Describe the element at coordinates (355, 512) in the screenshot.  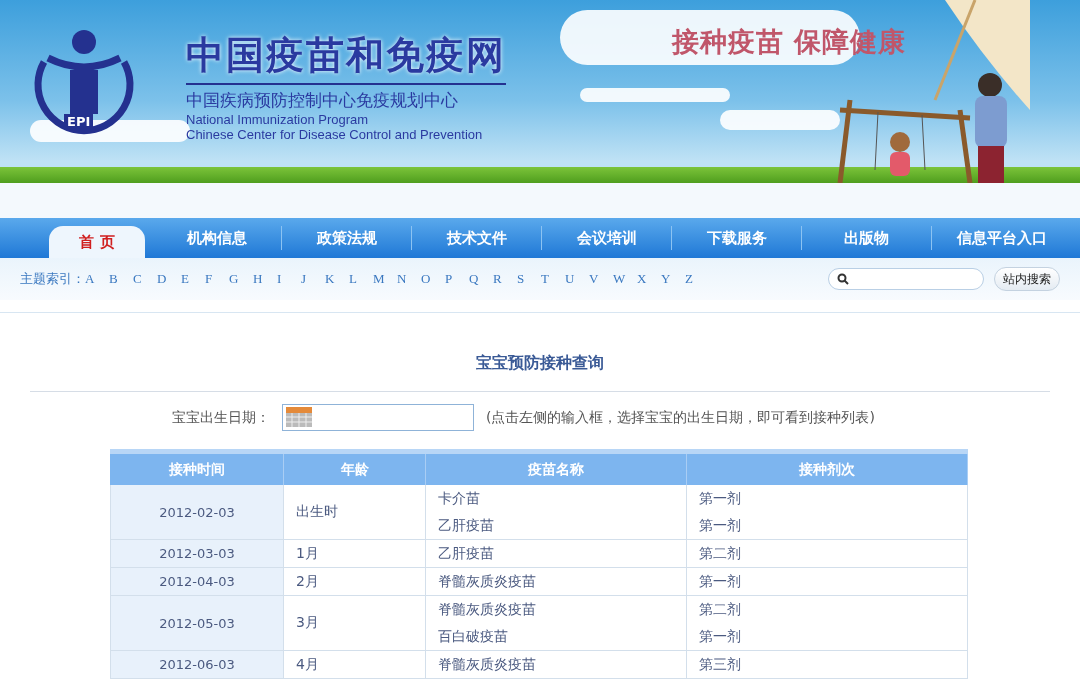
I see `table-cell: 出生时` at that location.